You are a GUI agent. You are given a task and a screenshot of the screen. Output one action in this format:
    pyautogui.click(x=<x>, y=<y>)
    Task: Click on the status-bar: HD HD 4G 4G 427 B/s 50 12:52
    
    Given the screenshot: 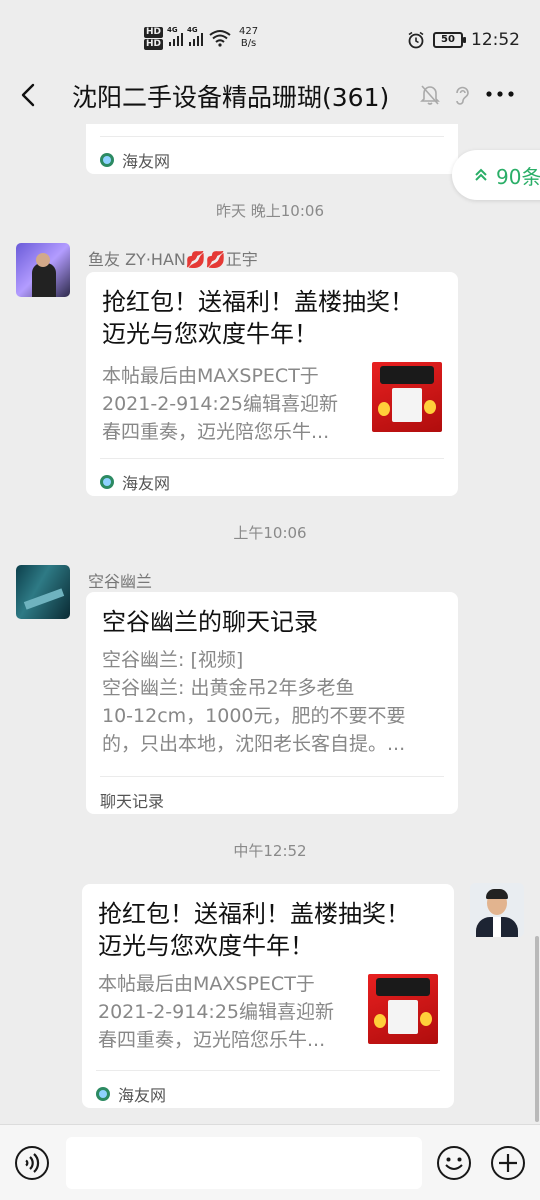 What is the action you would take?
    pyautogui.click(x=270, y=34)
    